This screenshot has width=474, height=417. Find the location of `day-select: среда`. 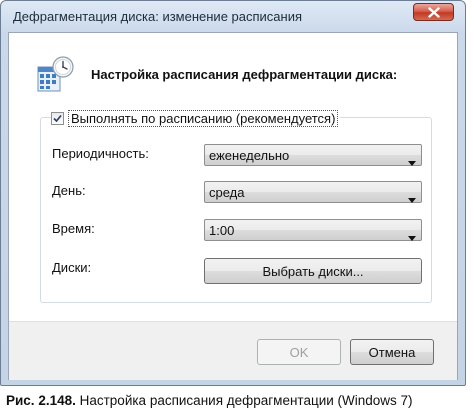

day-select: среда is located at coordinates (313, 192).